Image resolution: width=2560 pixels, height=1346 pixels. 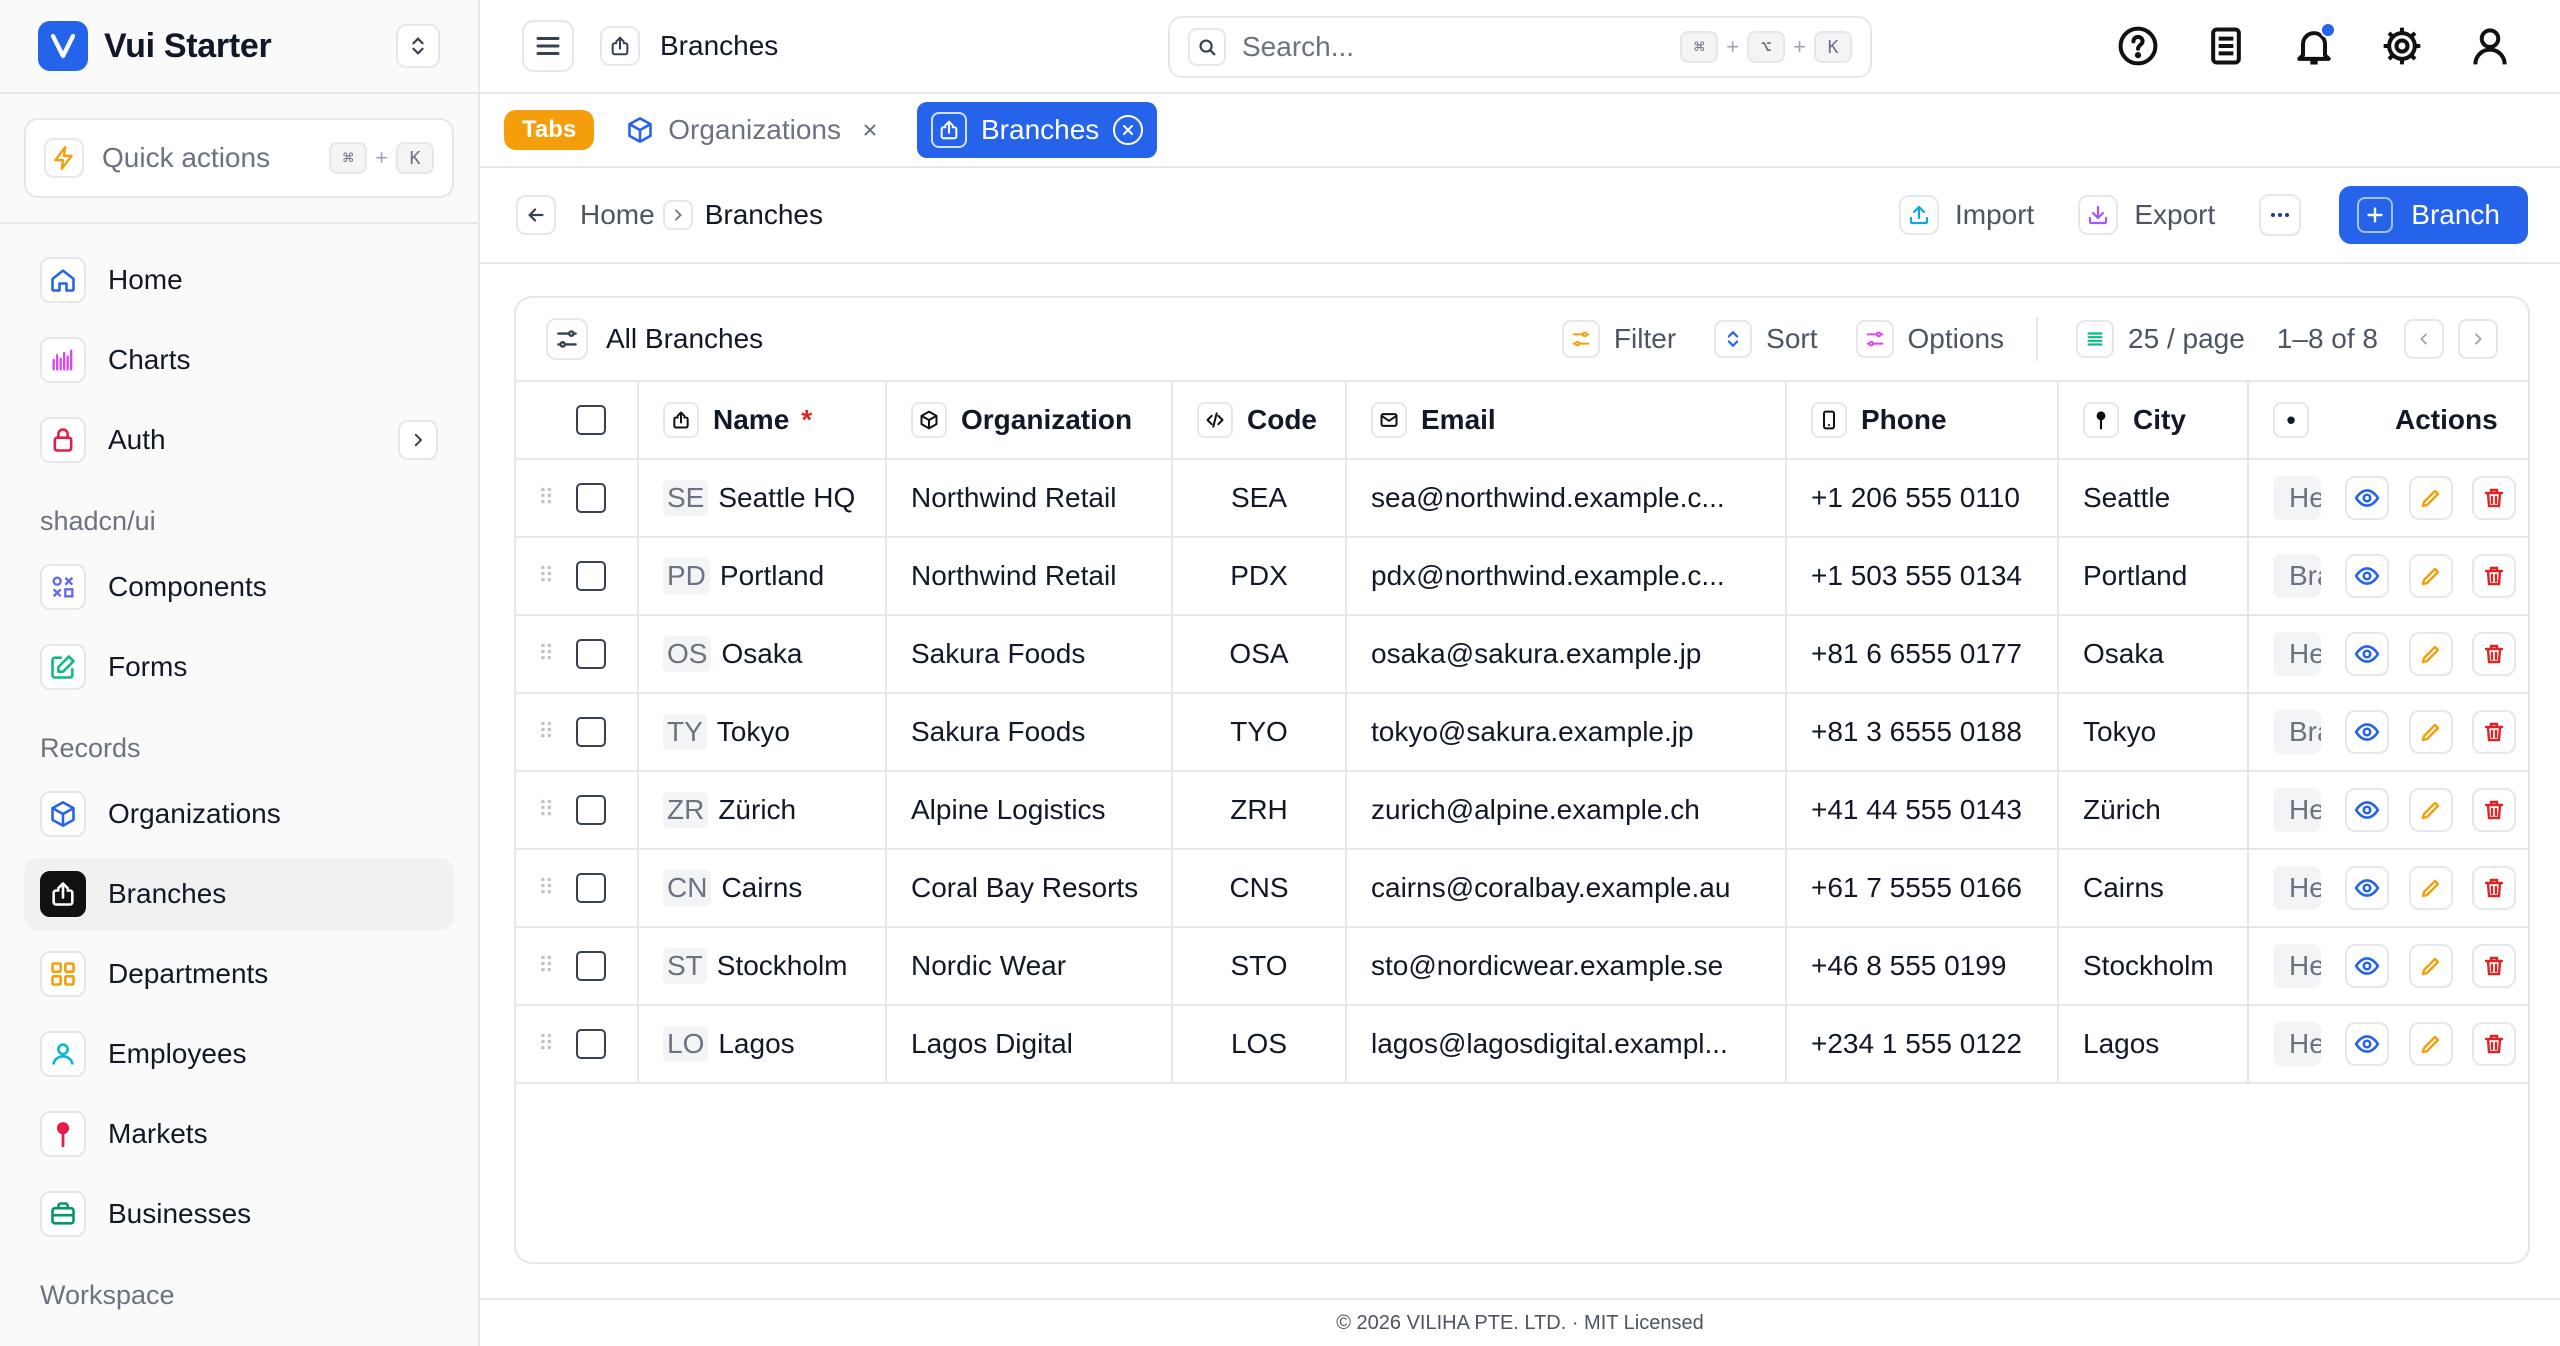 What do you see at coordinates (1029, 421) in the screenshot?
I see `column-header-organization: Organization` at bounding box center [1029, 421].